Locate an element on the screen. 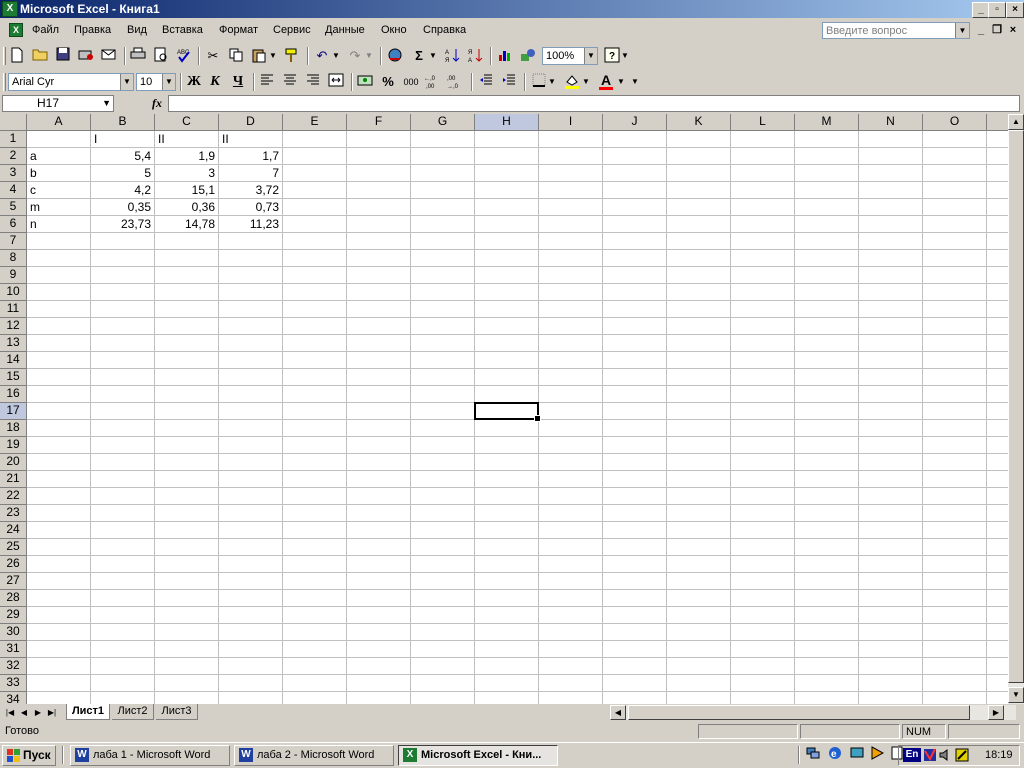 The image size is (1024, 768). cell-b20 is located at coordinates (123, 462).